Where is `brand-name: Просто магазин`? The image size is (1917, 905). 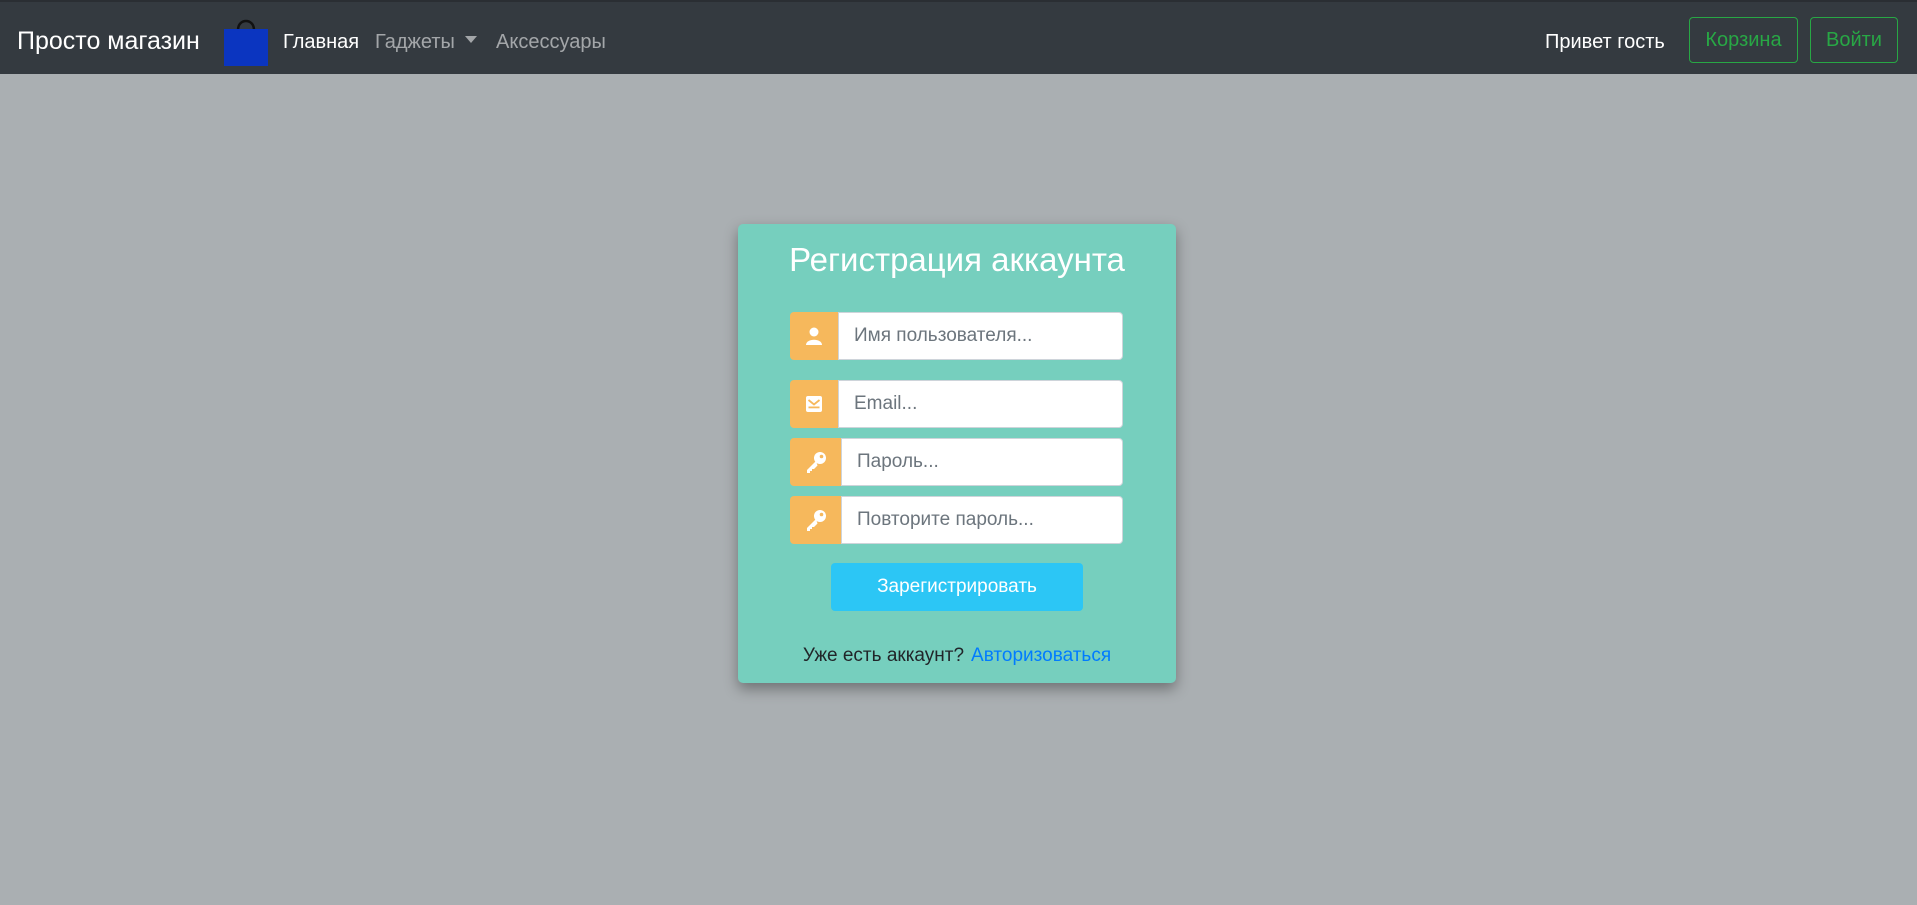 brand-name: Просто магазин is located at coordinates (108, 41).